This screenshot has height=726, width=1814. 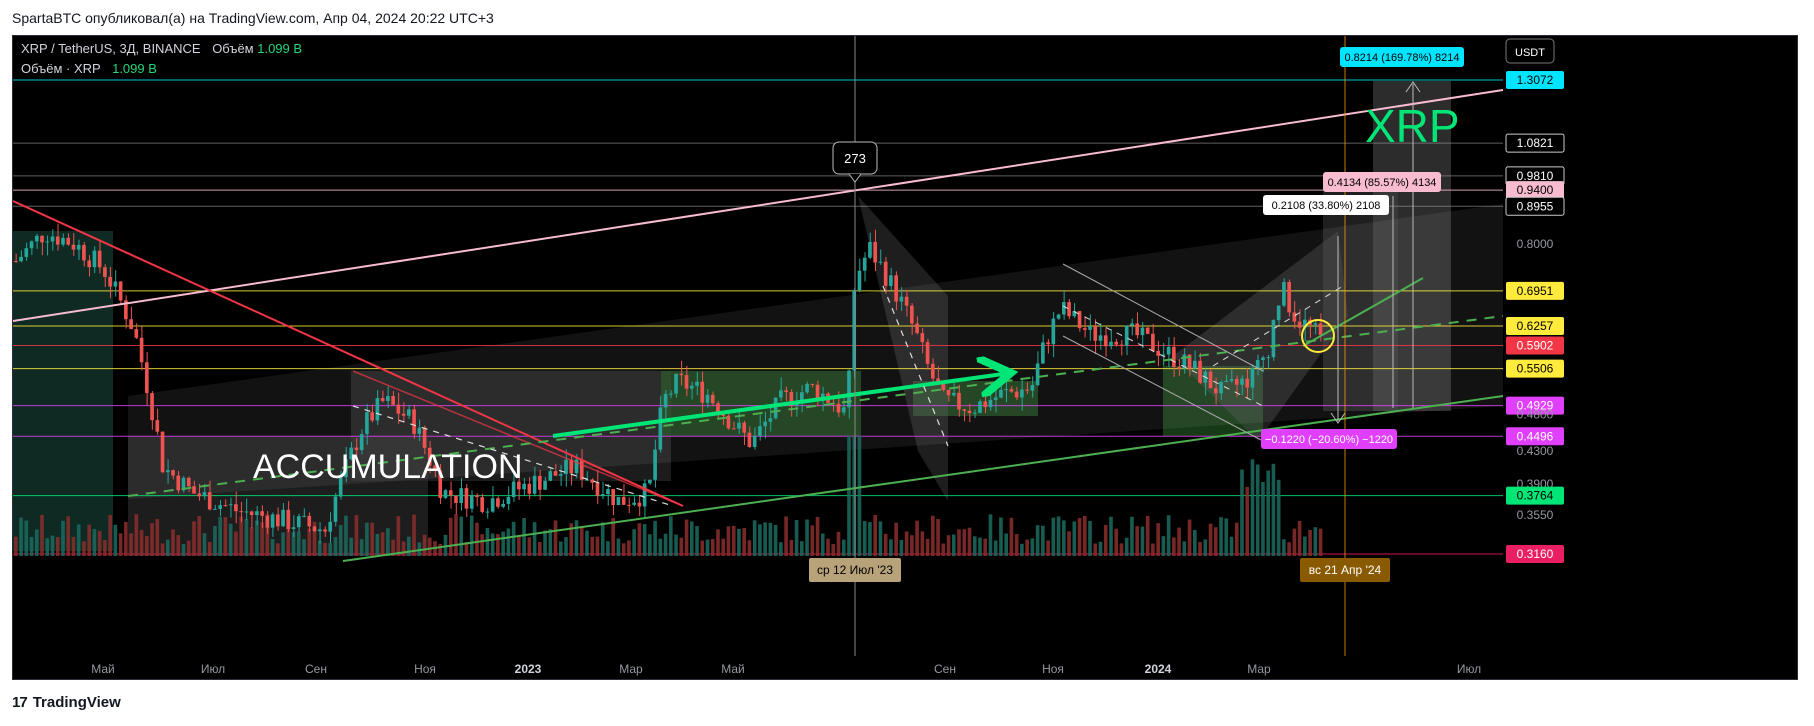 I want to click on legend-symbol: XRP / TetherUS, 3Д, BINANCE, so click(x=111, y=48).